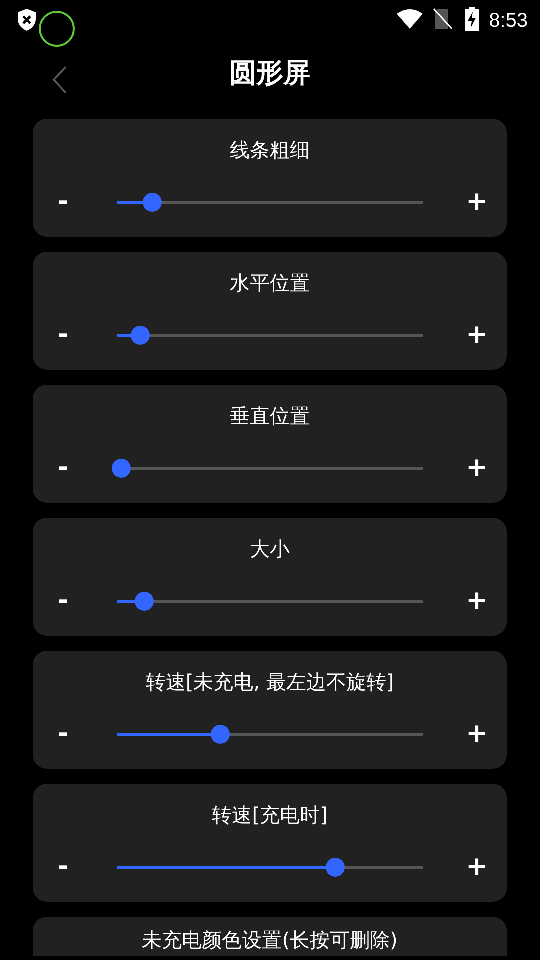 Image resolution: width=540 pixels, height=960 pixels. Describe the element at coordinates (270, 416) in the screenshot. I see `setting-label: 垂直位置` at that location.